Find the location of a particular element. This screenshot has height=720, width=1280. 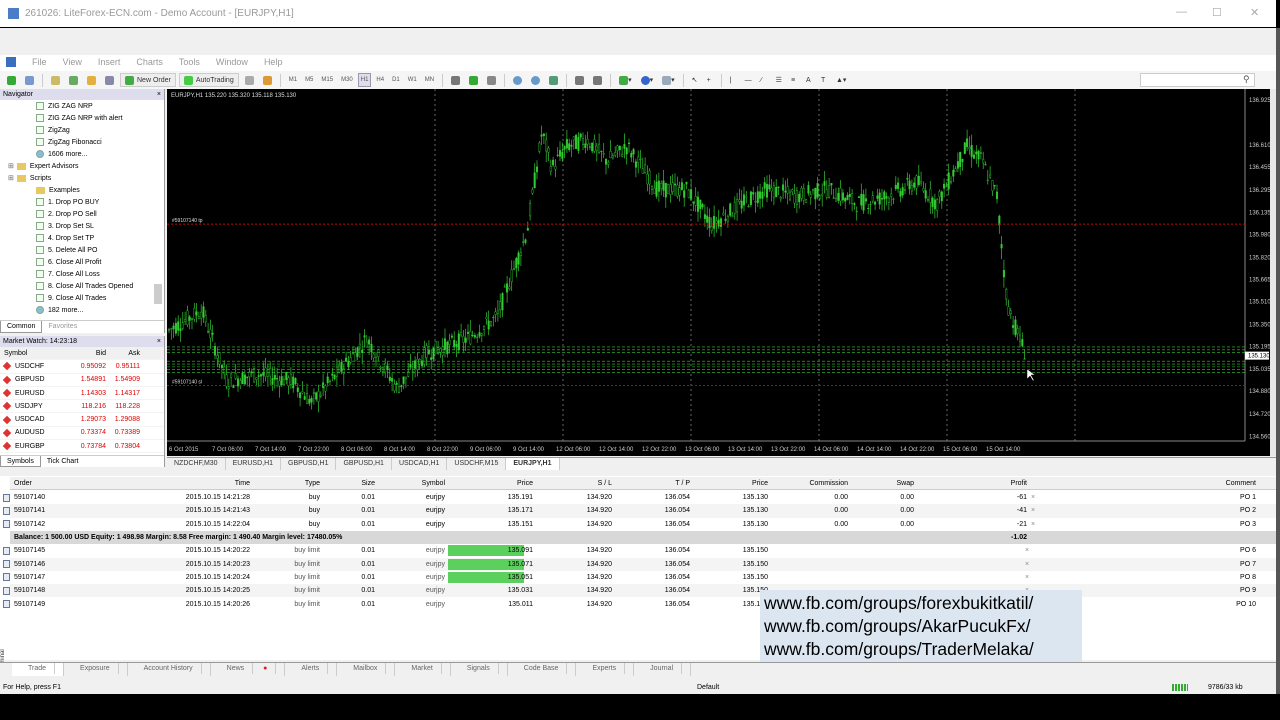

candlestick-button is located at coordinates (473, 80).